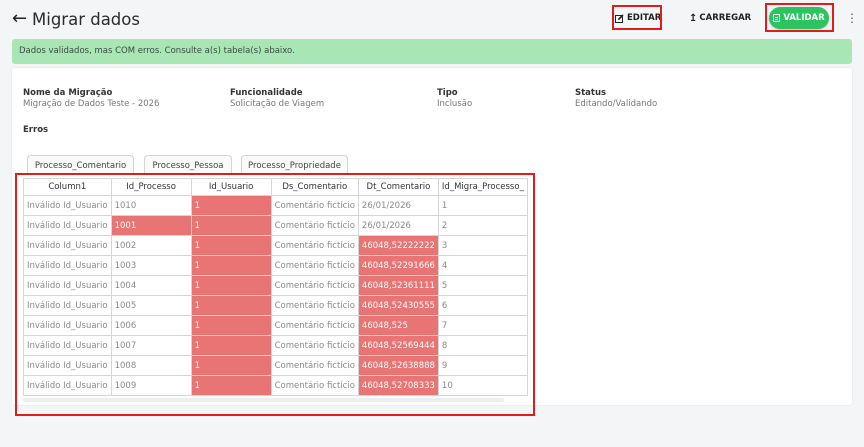 This screenshot has height=447, width=864. Describe the element at coordinates (616, 99) in the screenshot. I see `status-field: Status Editando/Validando` at that location.